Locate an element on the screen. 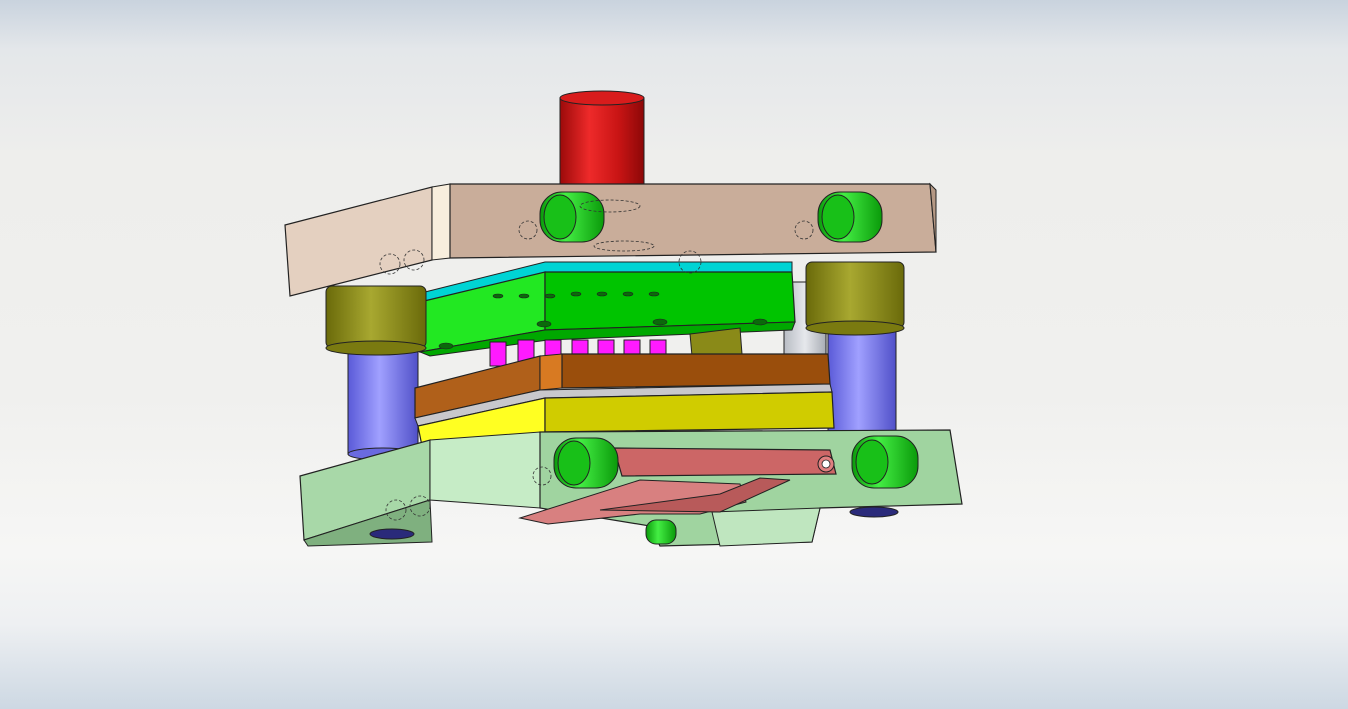  screw-cap-under is located at coordinates (661, 532).